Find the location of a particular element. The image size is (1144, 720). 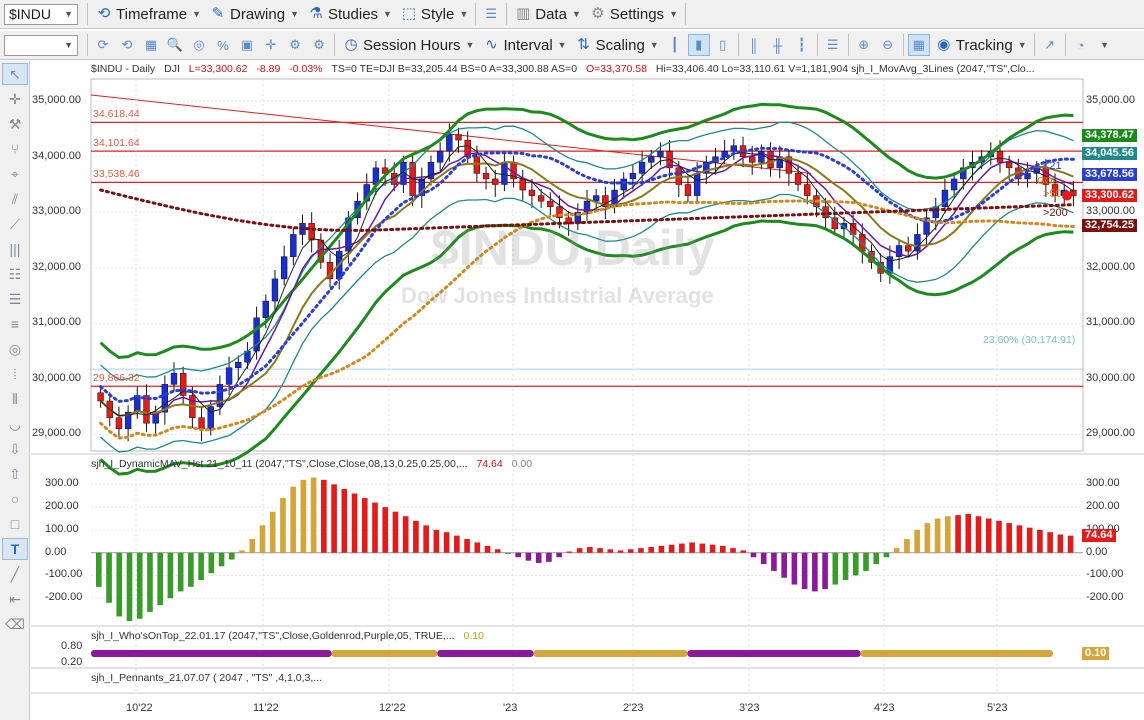

dashboard-icon: ◔ is located at coordinates (1081, 45).